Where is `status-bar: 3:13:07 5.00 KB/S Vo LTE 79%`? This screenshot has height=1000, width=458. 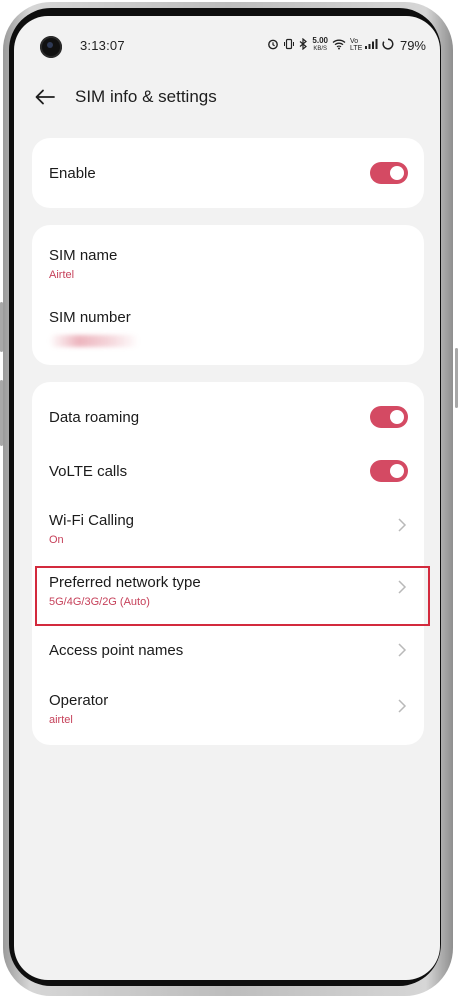
status-bar: 3:13:07 5.00 KB/S Vo LTE 79% is located at coordinates (227, 46).